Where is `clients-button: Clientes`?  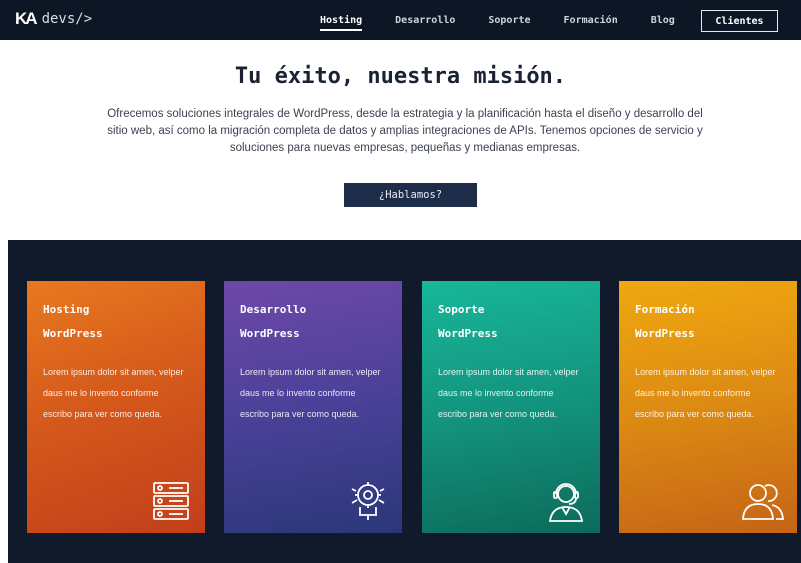
clients-button: Clientes is located at coordinates (739, 21).